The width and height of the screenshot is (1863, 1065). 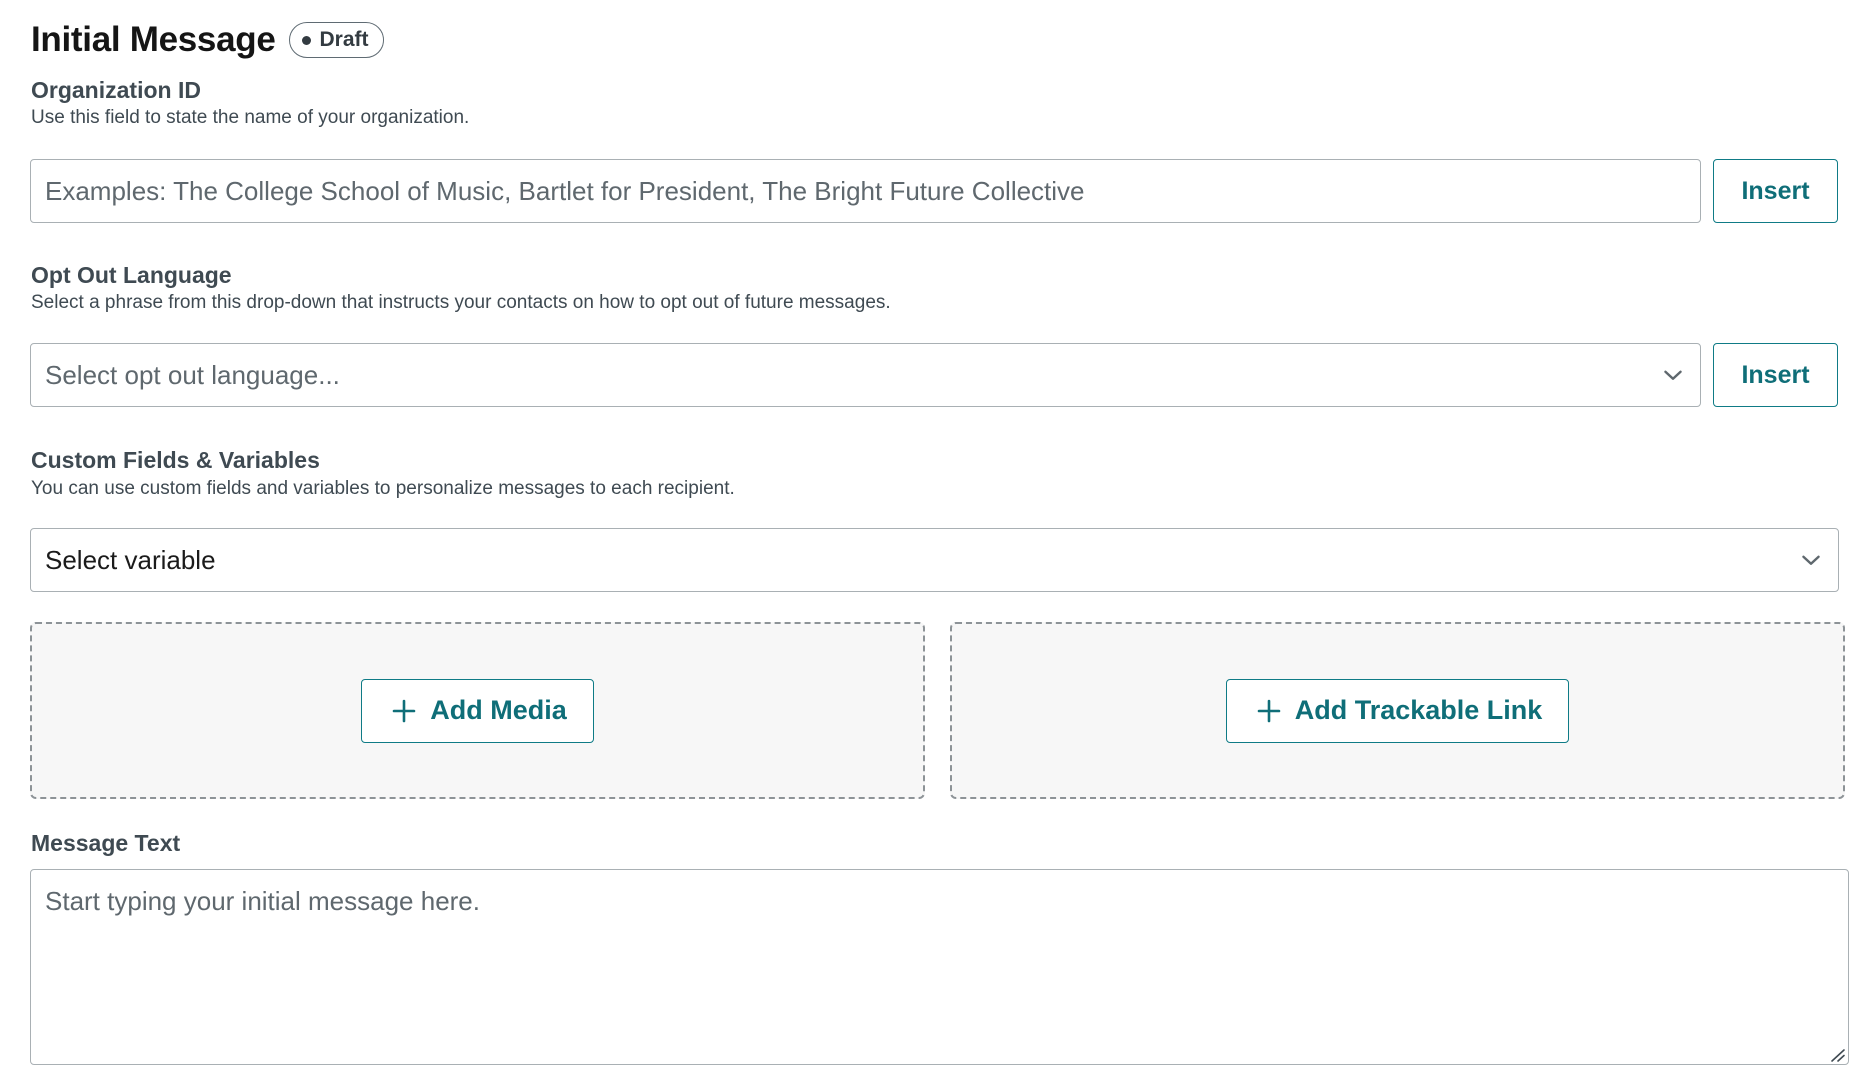 I want to click on custom-fields-label: Custom Fields & Variables, so click(x=175, y=460).